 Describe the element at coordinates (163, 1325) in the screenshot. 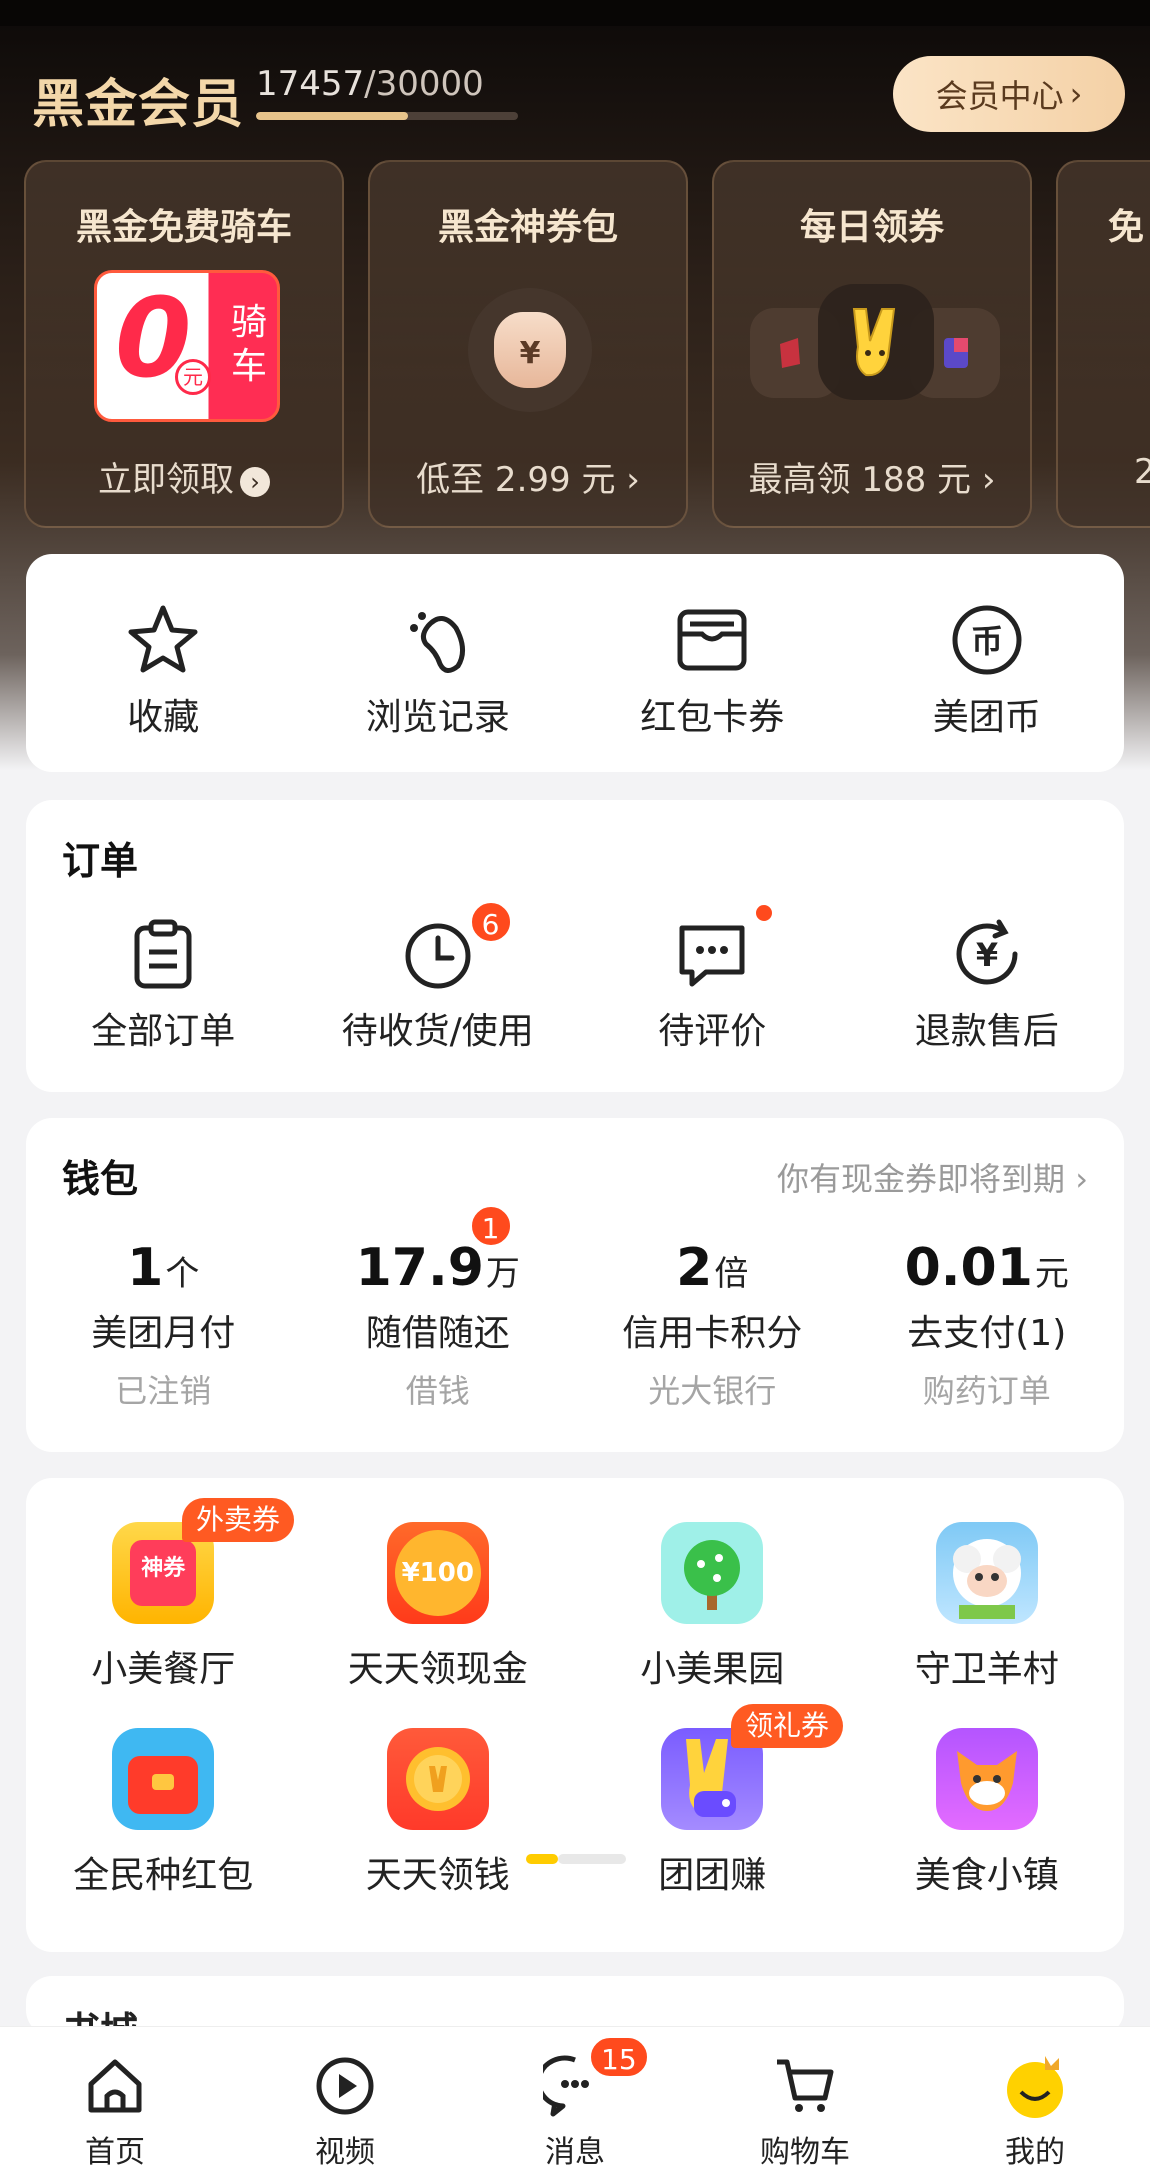

I see `wallet-monthly-pay: 1个 美团月付 已注销` at that location.